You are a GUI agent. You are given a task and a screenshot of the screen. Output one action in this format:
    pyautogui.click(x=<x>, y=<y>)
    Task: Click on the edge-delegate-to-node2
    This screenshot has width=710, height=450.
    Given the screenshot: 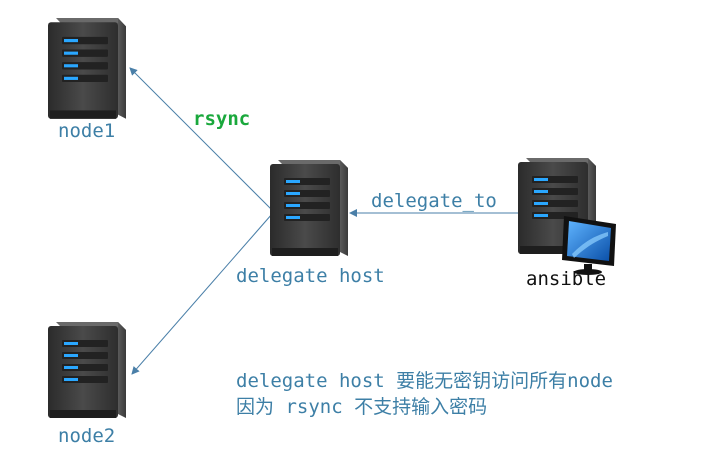 What is the action you would take?
    pyautogui.click(x=202, y=294)
    